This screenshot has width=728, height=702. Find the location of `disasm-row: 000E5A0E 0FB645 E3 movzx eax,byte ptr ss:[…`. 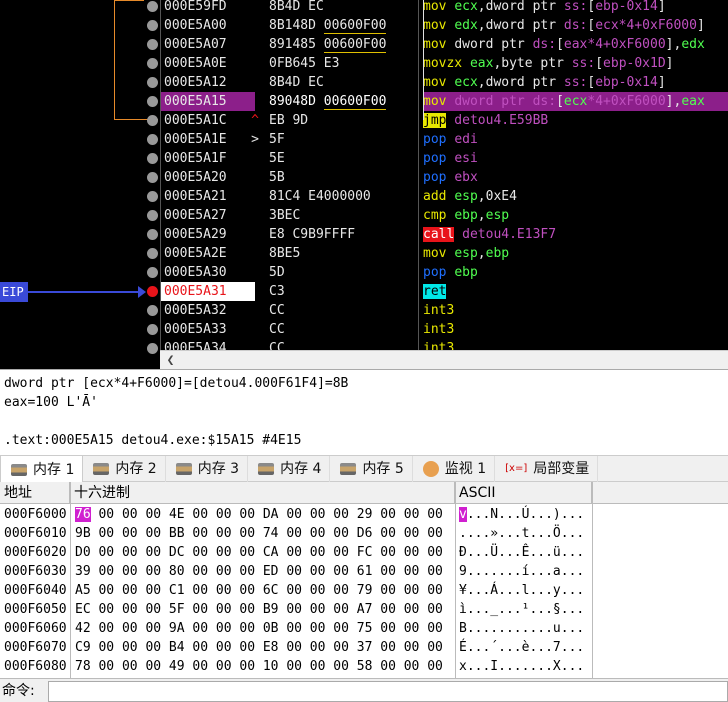

disasm-row: 000E5A0E 0FB645 E3 movzx eax,byte ptr ss:[… is located at coordinates (364, 63).